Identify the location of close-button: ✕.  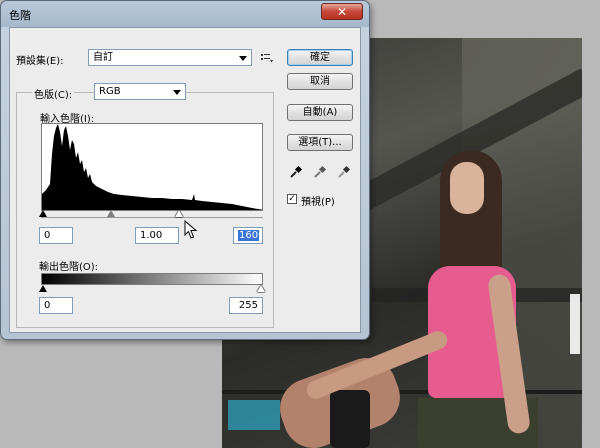
(342, 11).